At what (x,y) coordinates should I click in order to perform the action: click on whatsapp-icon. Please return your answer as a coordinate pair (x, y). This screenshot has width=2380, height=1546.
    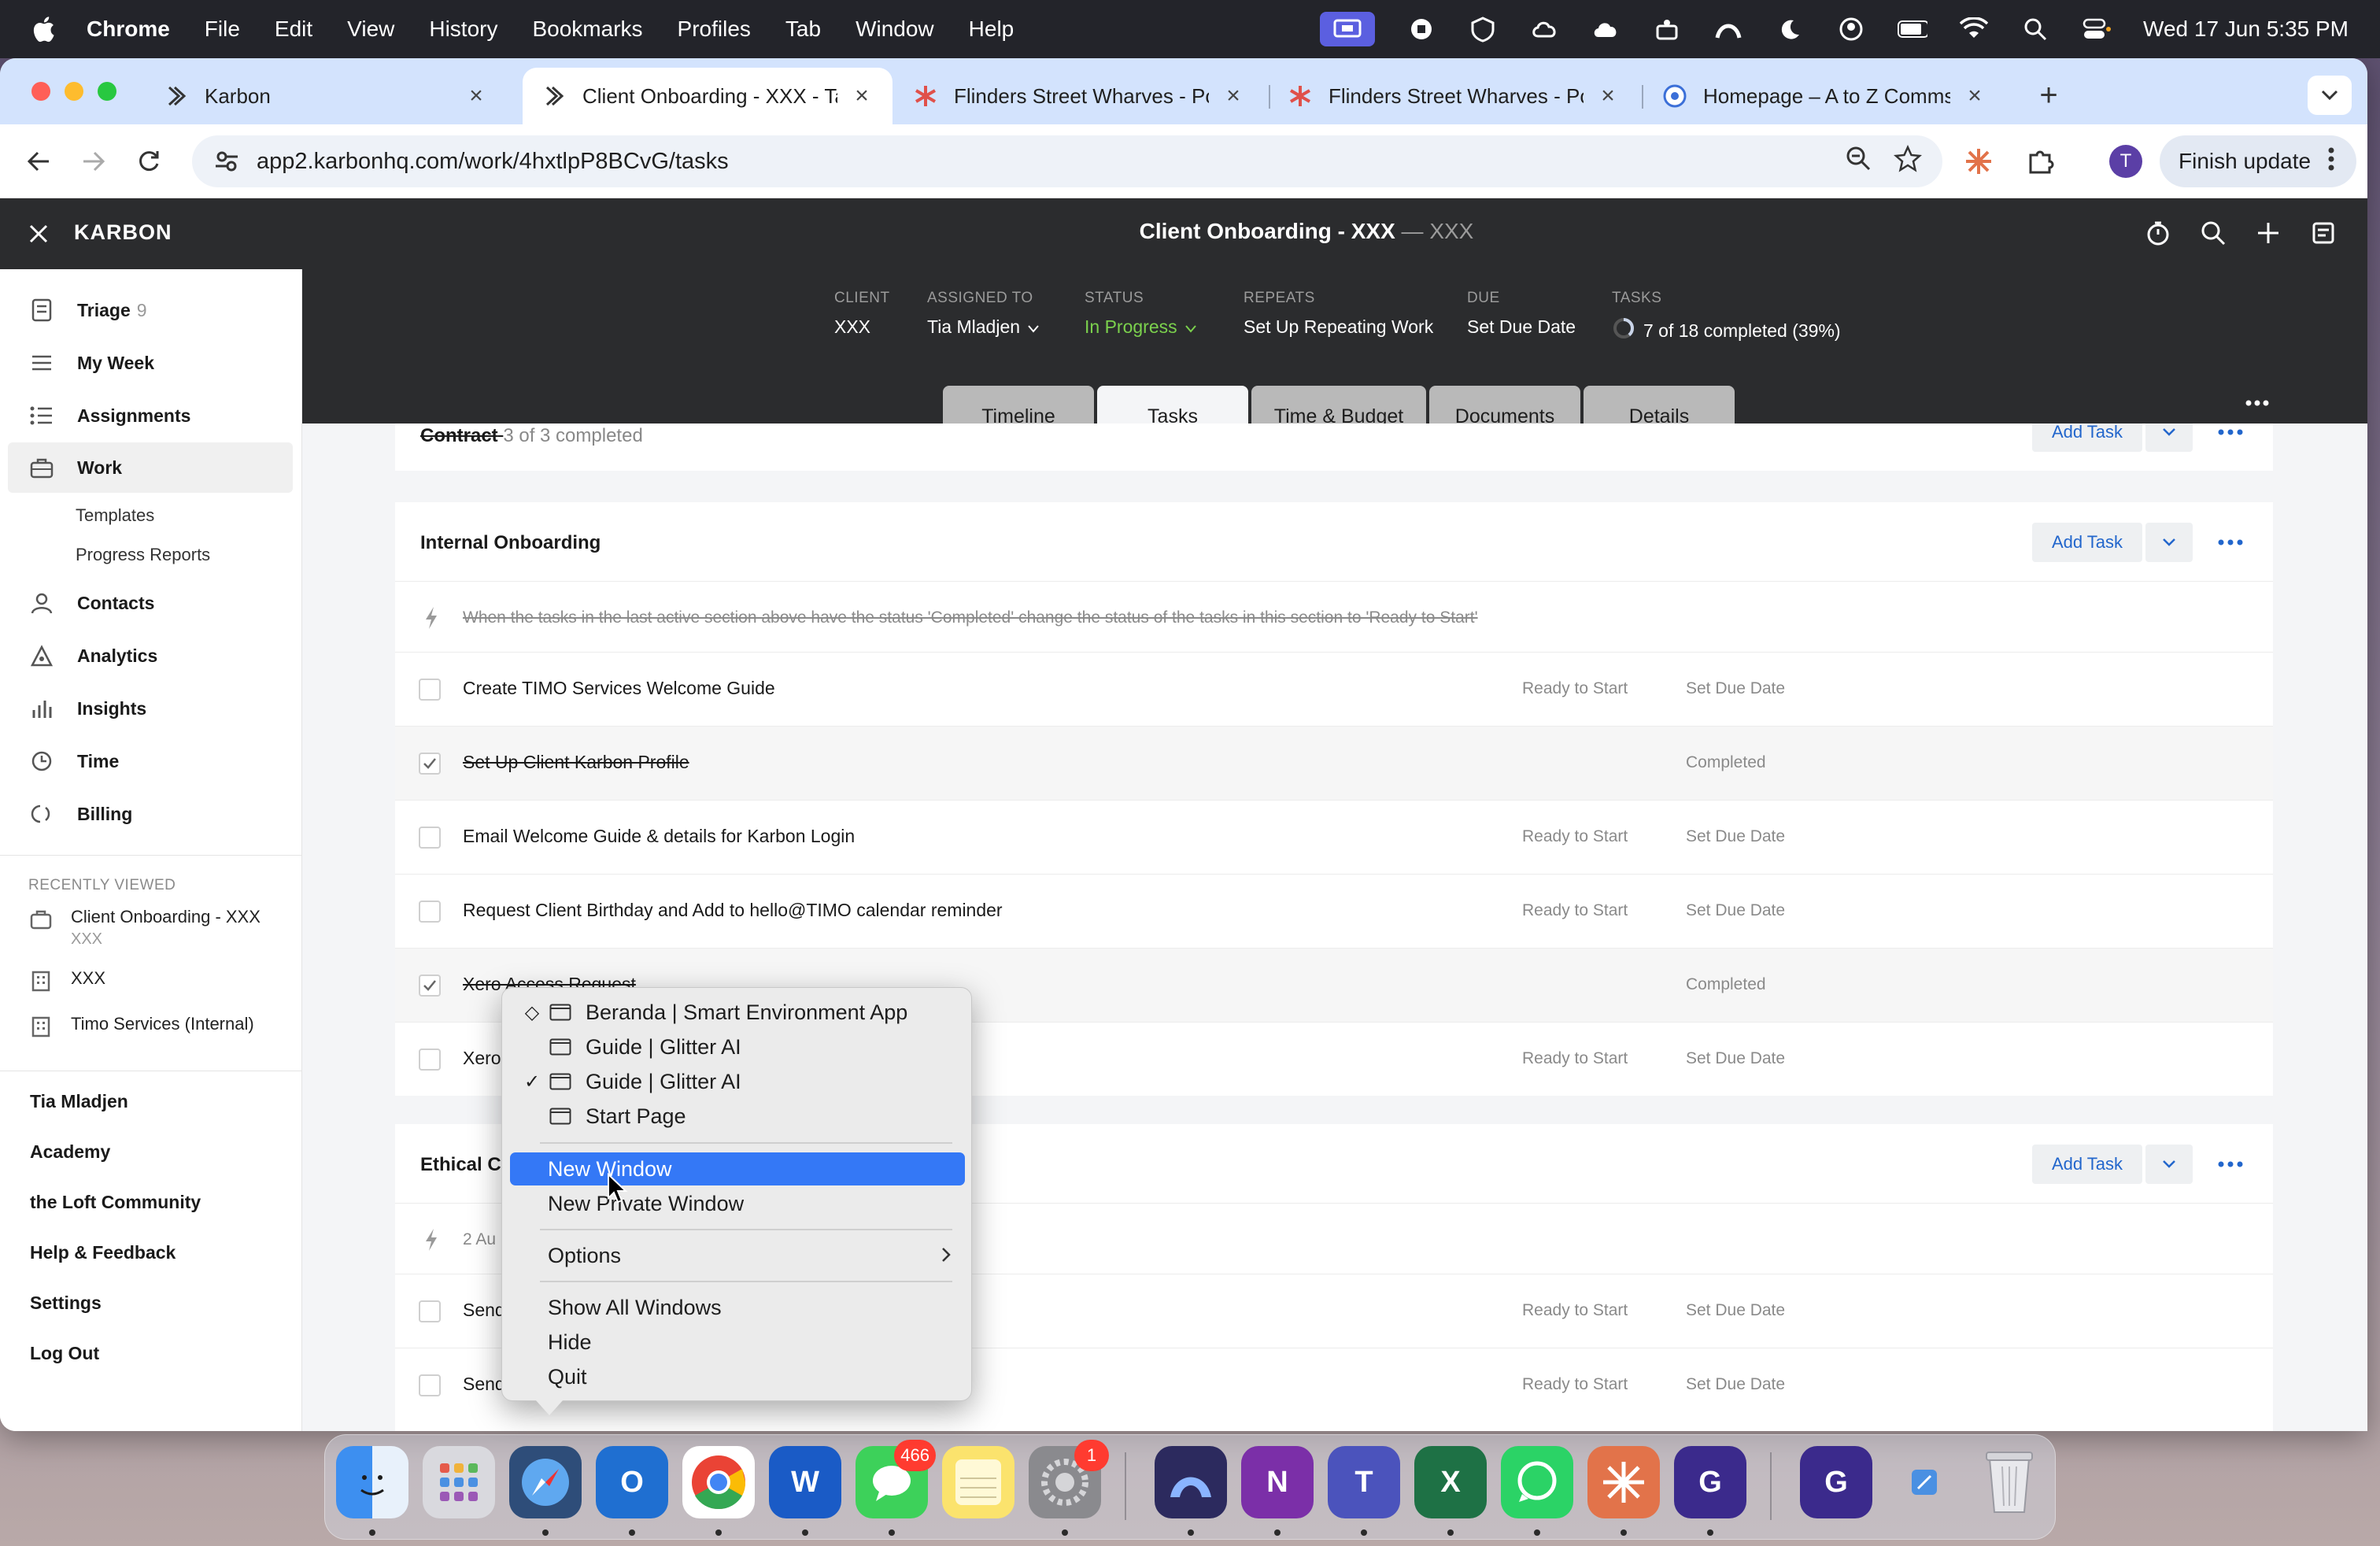
    Looking at the image, I should click on (1537, 1482).